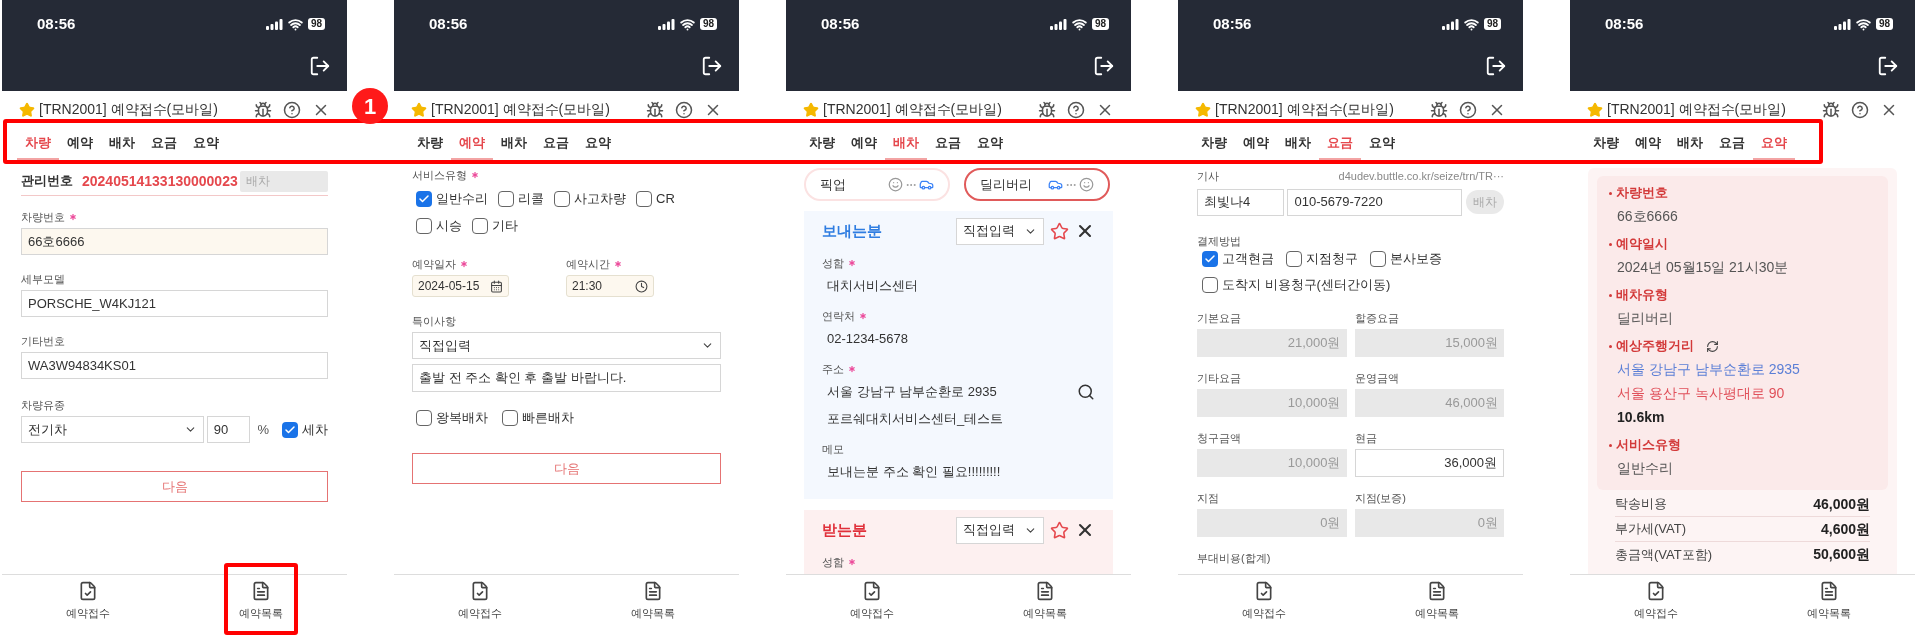 Image resolution: width=1919 pixels, height=635 pixels. What do you see at coordinates (1416, 258) in the screenshot?
I see `checkbox-label: 본사보증` at bounding box center [1416, 258].